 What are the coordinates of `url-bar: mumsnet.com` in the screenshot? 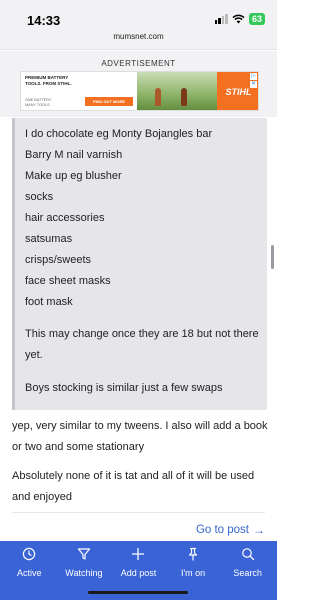 It's located at (138, 40).